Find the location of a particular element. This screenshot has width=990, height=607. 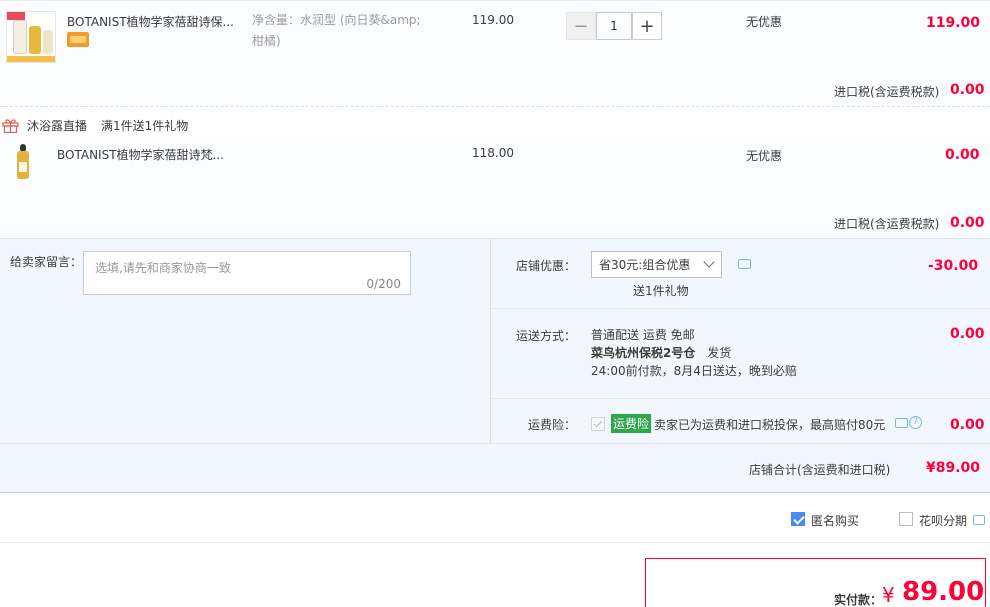

huabei-label: 花呗分期 is located at coordinates (943, 520).